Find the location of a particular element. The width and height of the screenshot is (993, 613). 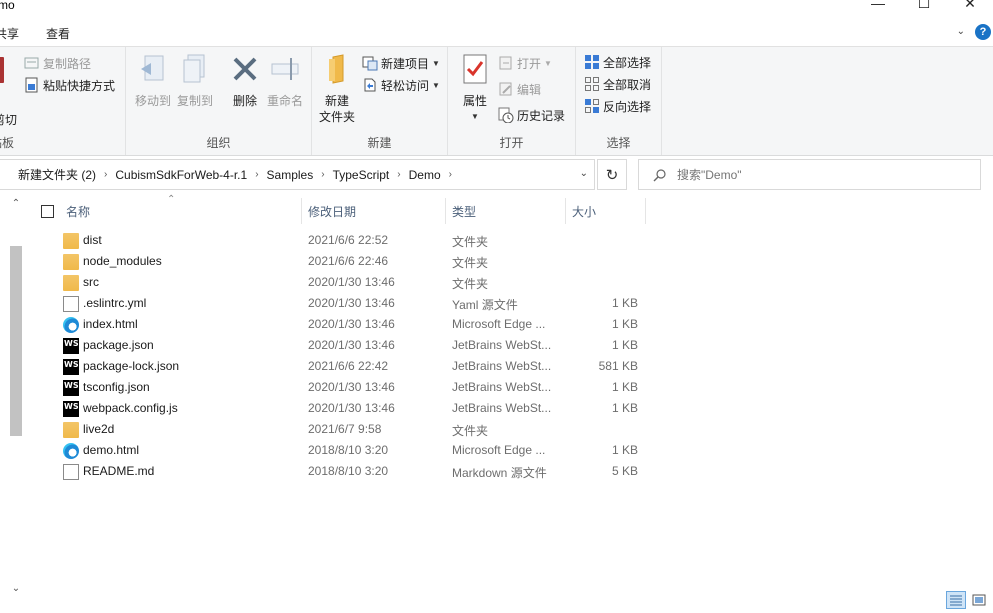

copy-path-icon is located at coordinates (31, 63).